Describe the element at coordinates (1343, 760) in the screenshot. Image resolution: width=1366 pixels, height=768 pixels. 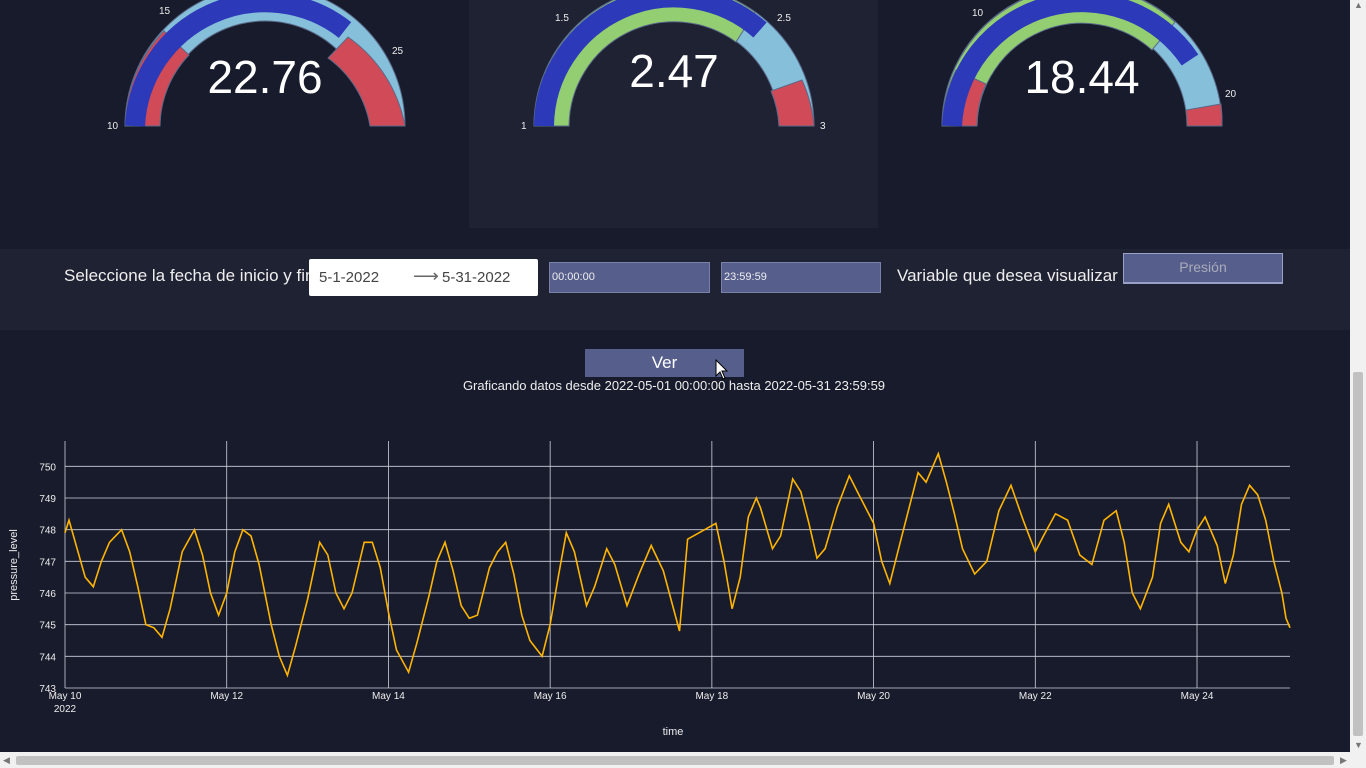
I see `scroll-right-icon: ▶` at that location.